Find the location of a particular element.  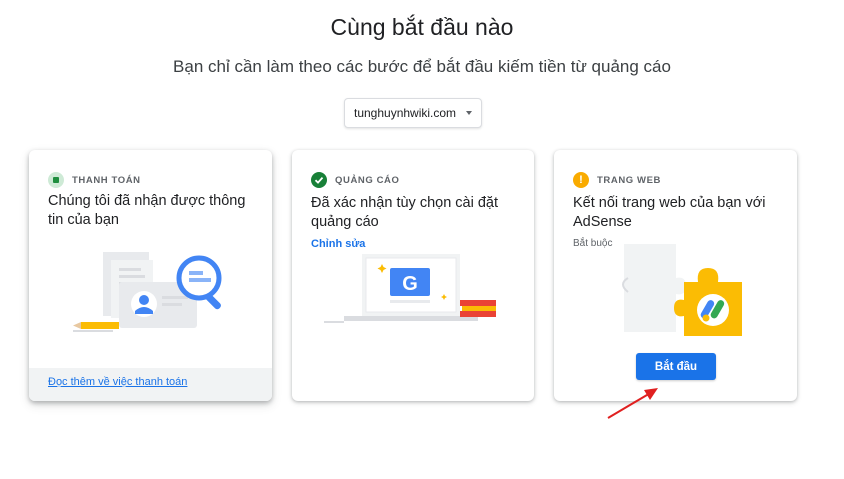

ads-illustration: G is located at coordinates (410, 288).